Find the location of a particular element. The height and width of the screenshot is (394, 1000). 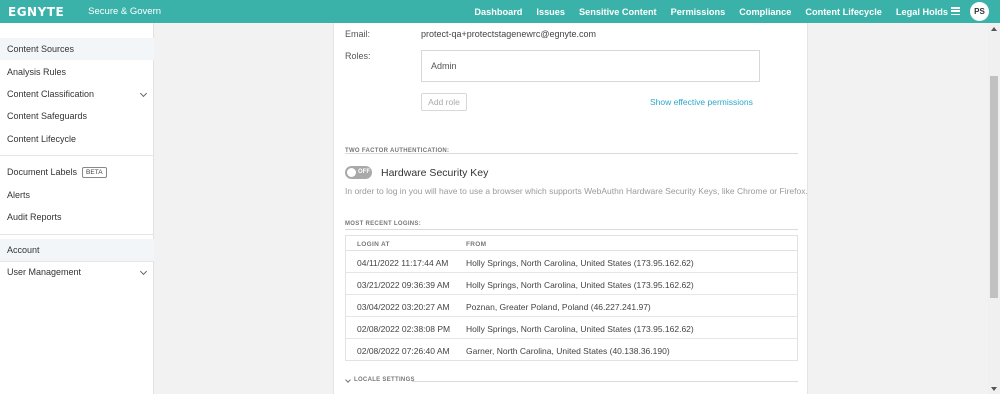

nav-content-lifecycle: Content Lifecycle is located at coordinates (843, 12).